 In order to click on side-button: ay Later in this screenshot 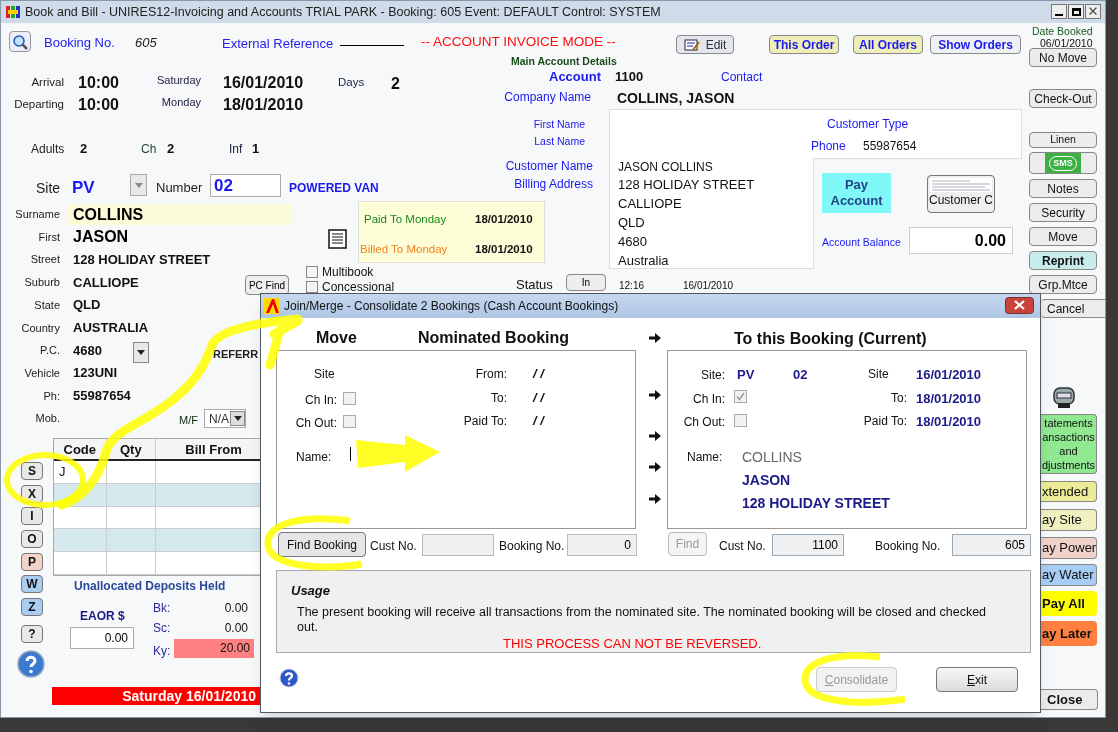, I will do `click(1069, 633)`.